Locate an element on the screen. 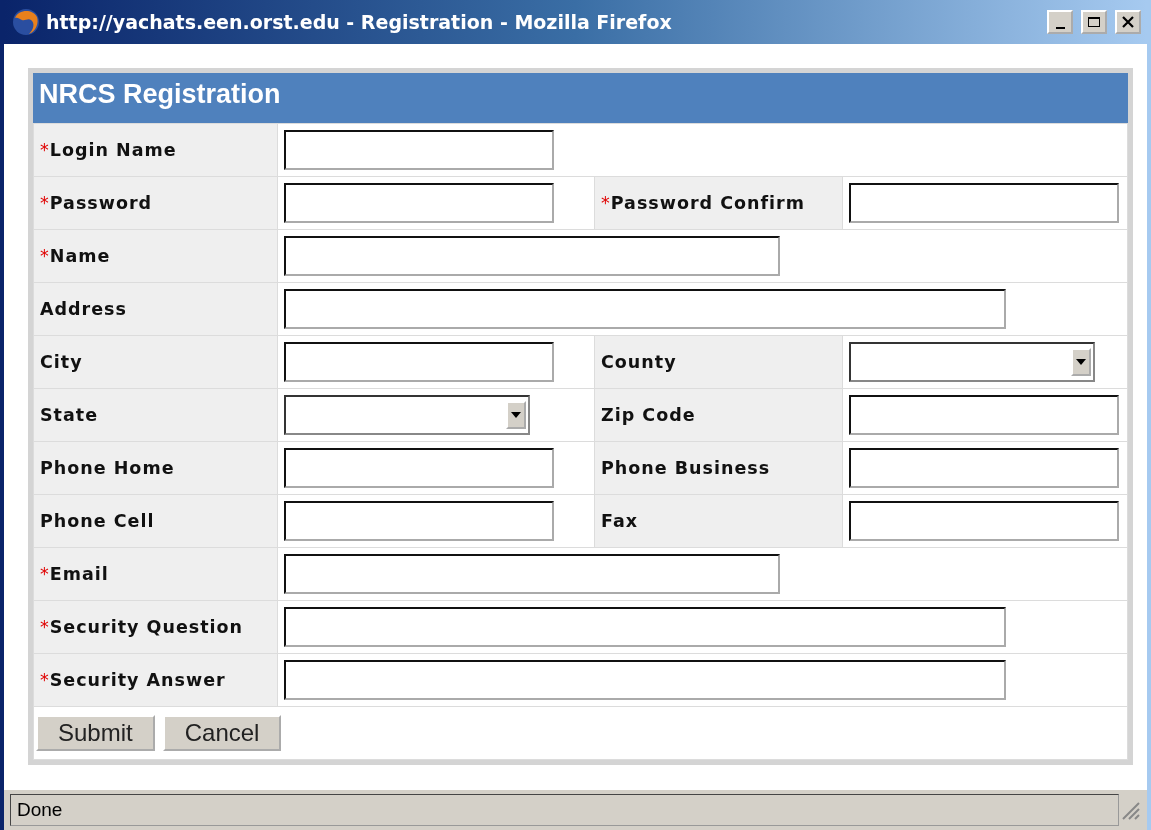 This screenshot has width=1151, height=830. field-label: City is located at coordinates (61, 362).